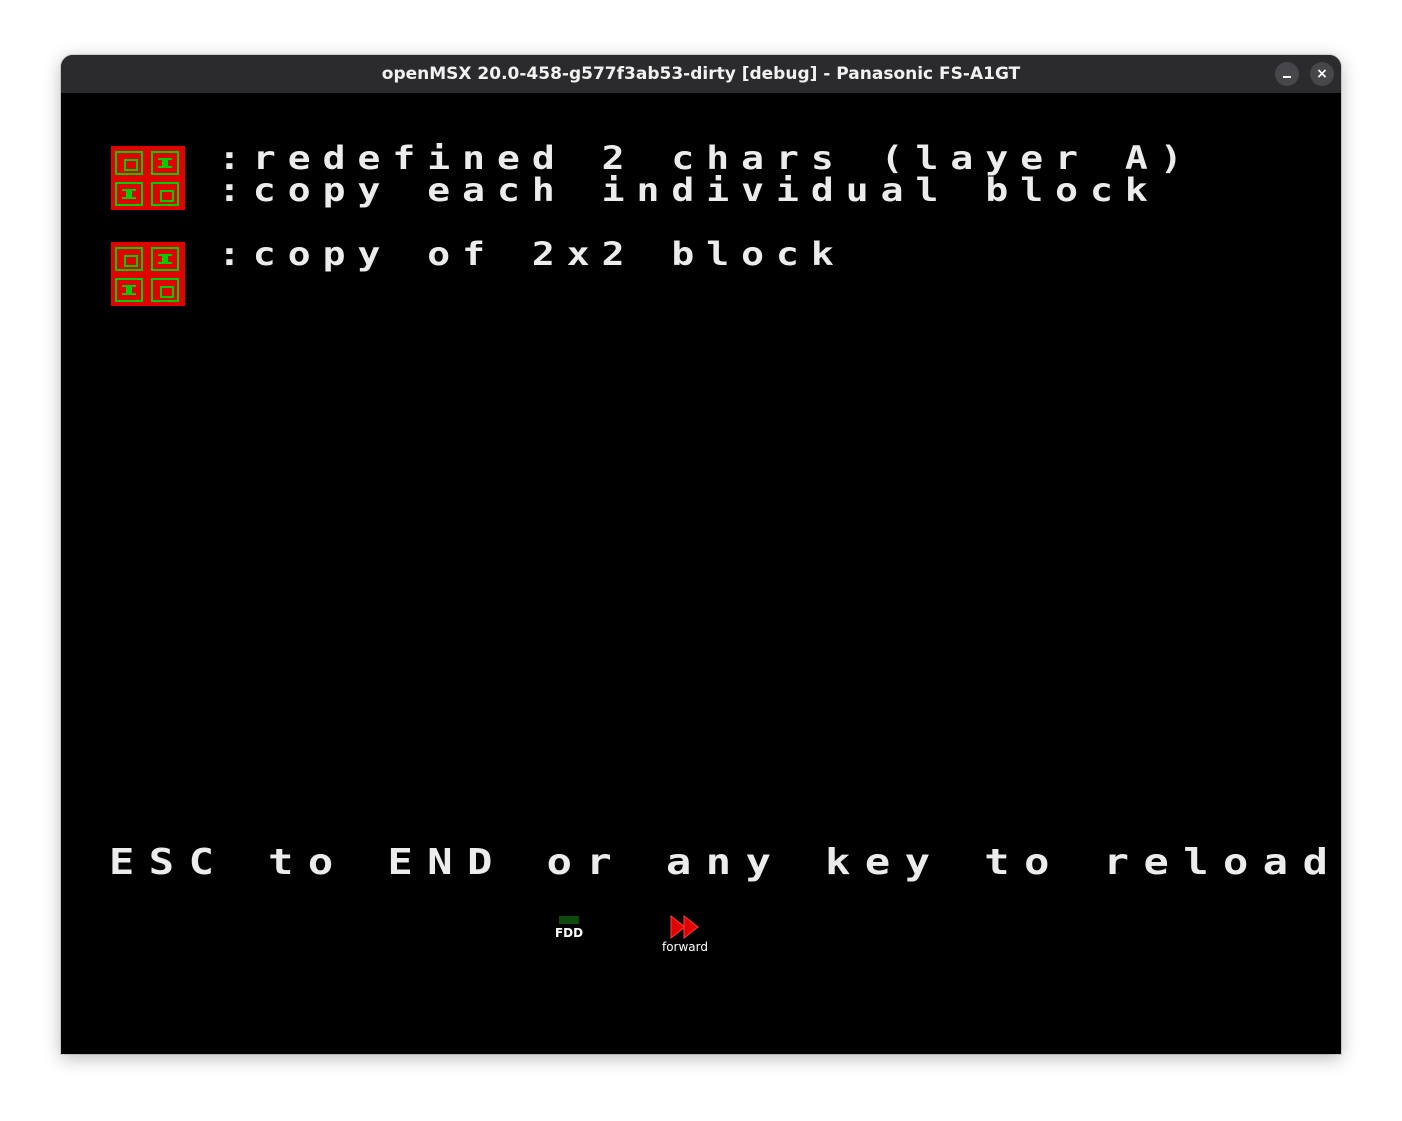 This screenshot has height=1121, width=1402. Describe the element at coordinates (569, 933) in the screenshot. I see `fdd-label: FDD` at that location.